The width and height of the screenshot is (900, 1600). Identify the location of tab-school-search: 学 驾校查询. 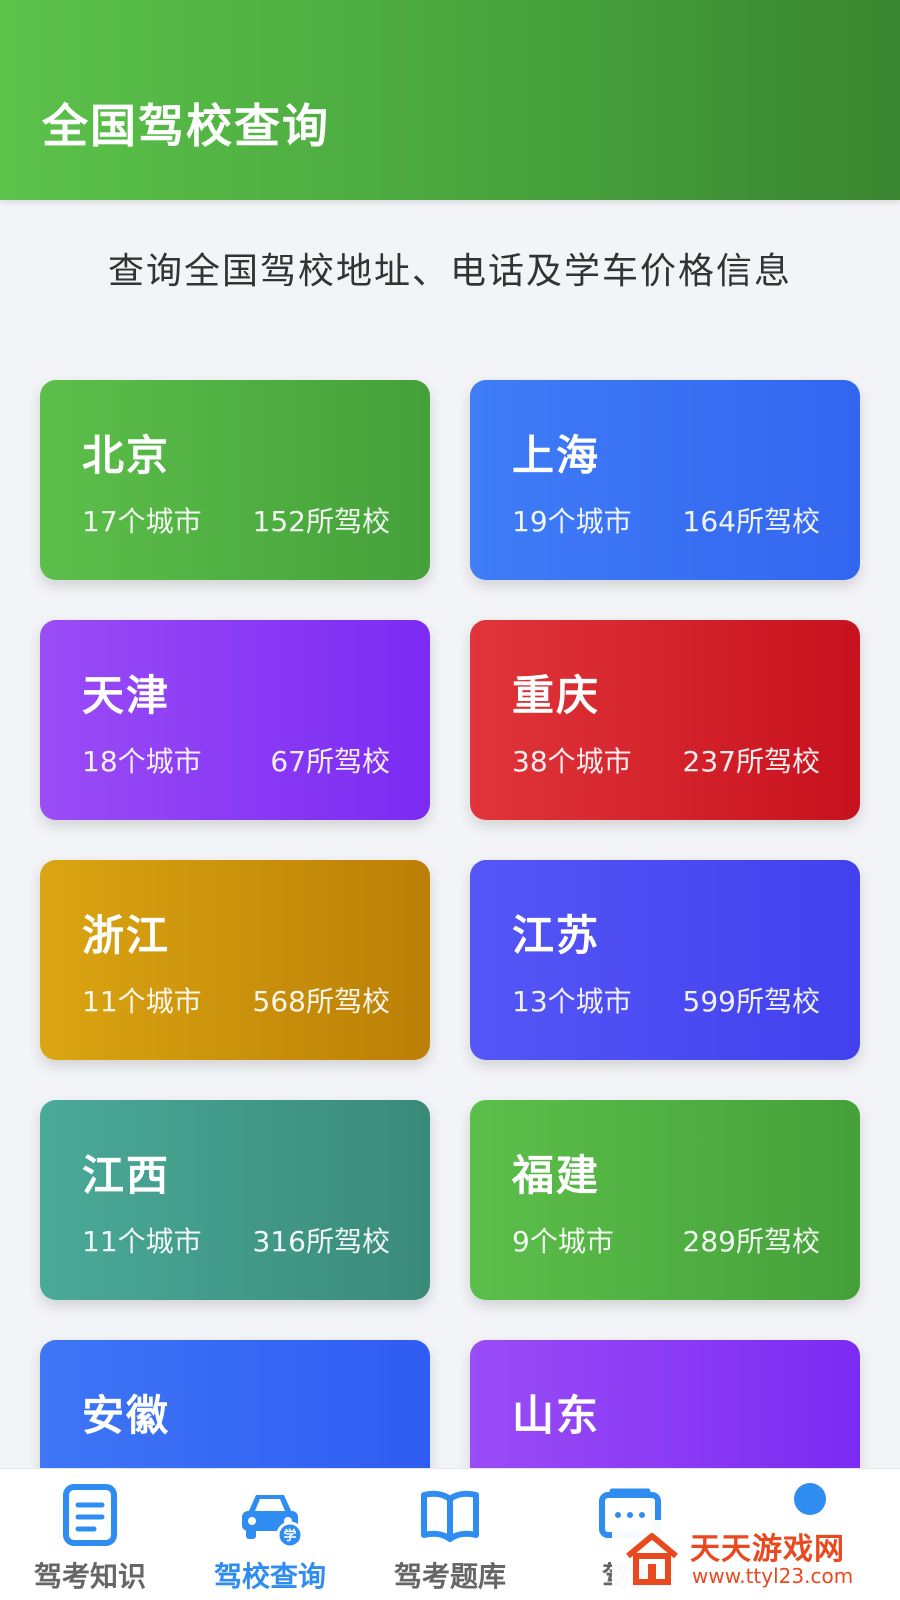
(270, 1534).